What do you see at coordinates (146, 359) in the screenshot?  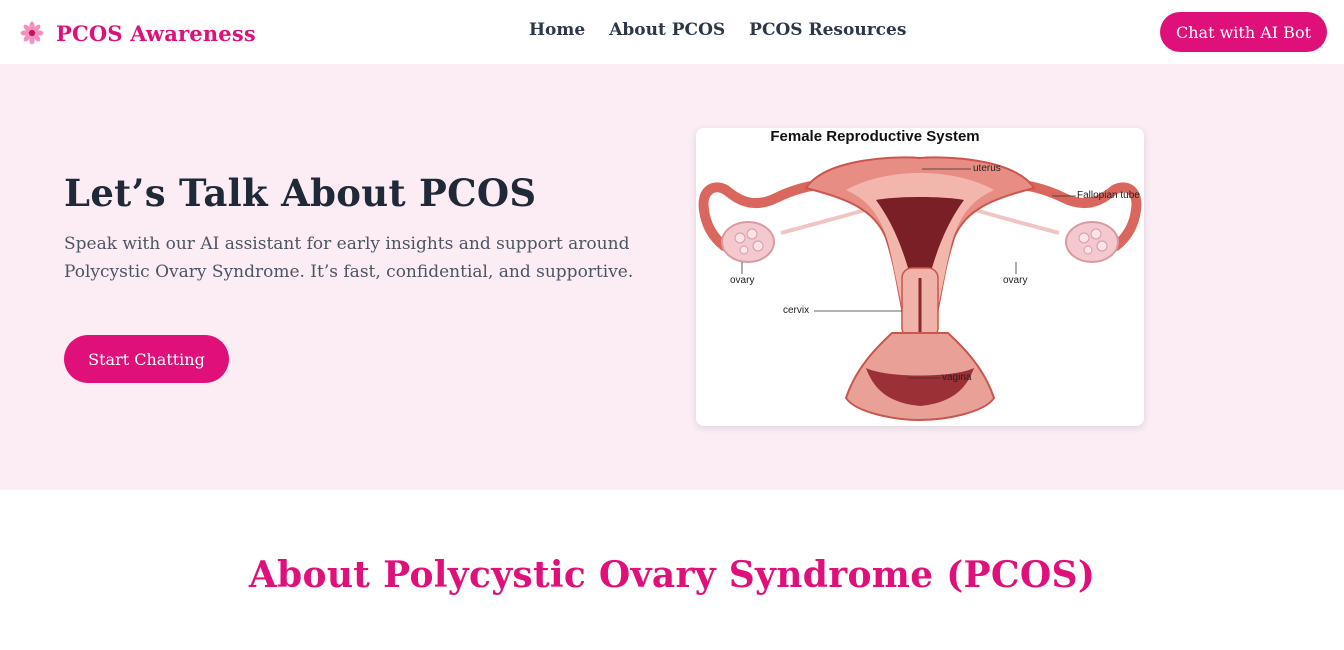 I see `start-chatting-button: Start Chatting` at bounding box center [146, 359].